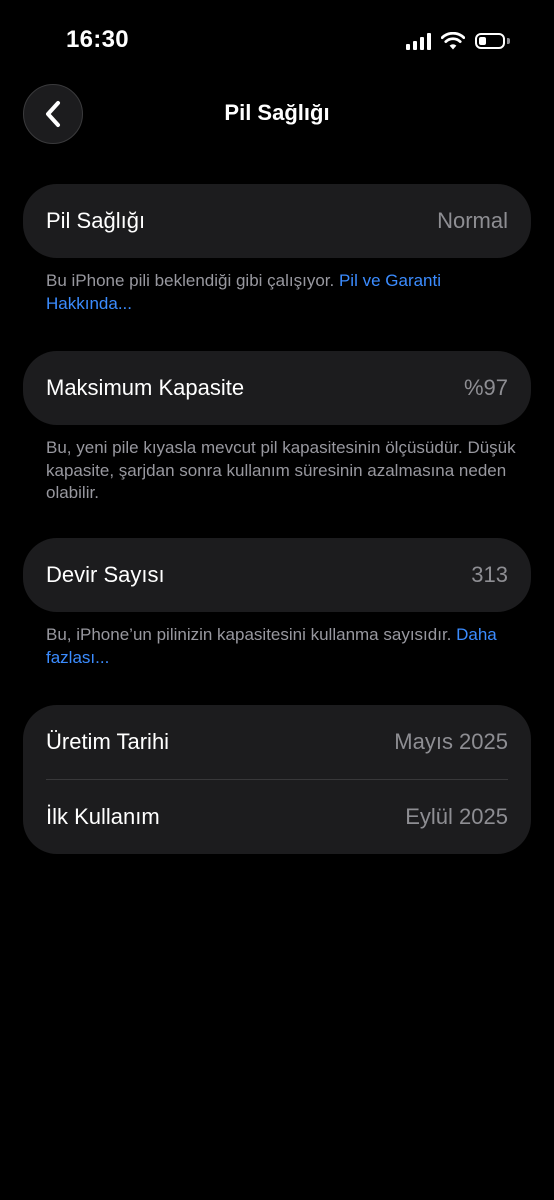 This screenshot has height=1200, width=554. I want to click on battery-health-card: Pil Sağlığı Normal, so click(277, 221).